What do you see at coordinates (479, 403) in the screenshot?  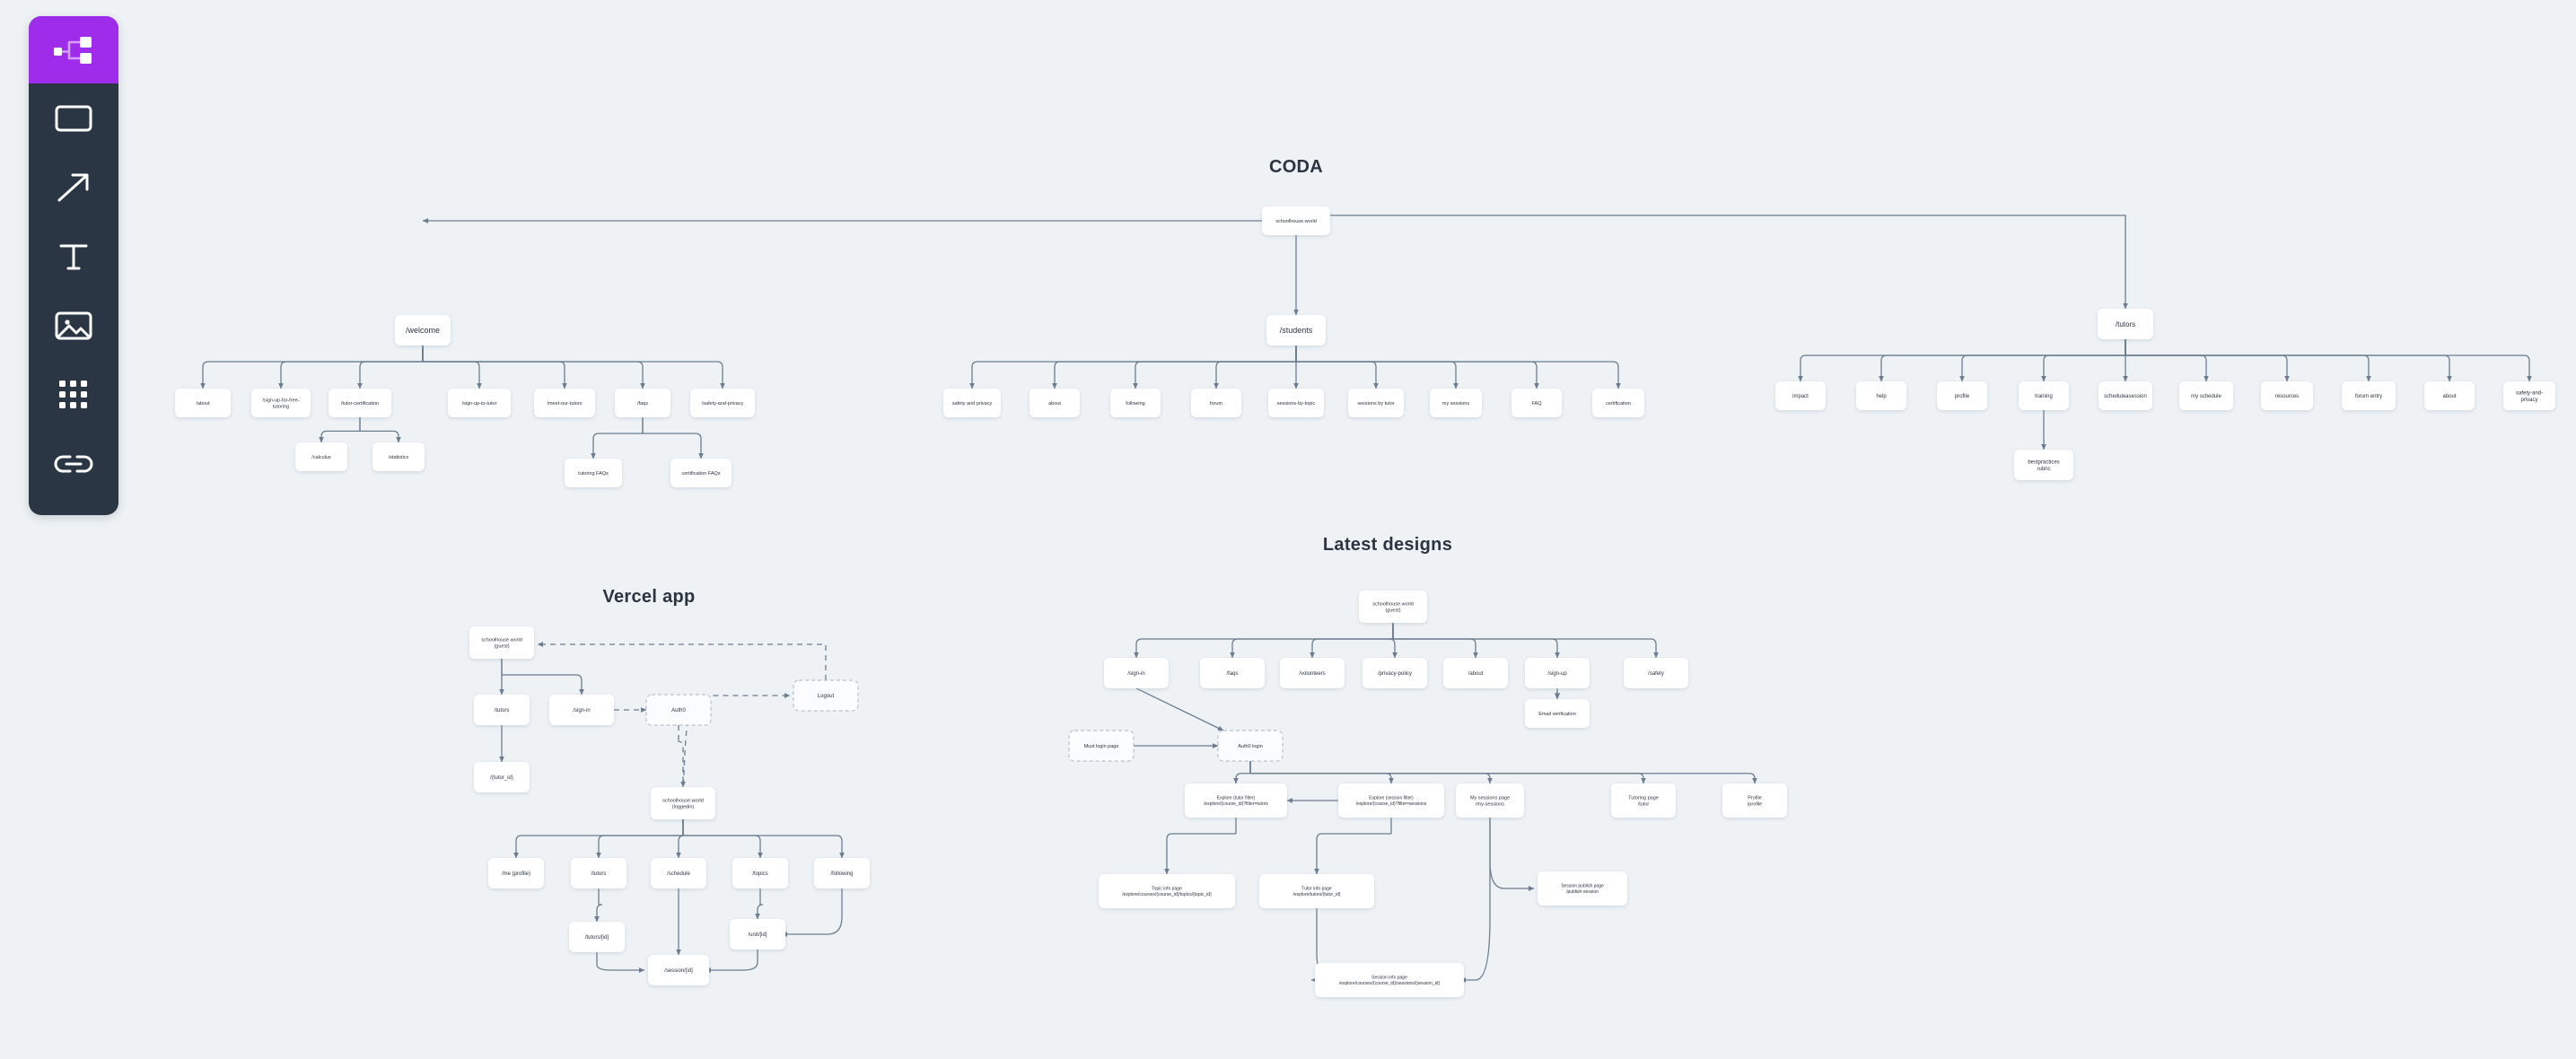 I see `node-c-signuptutor: /sign-up-to-tutor` at bounding box center [479, 403].